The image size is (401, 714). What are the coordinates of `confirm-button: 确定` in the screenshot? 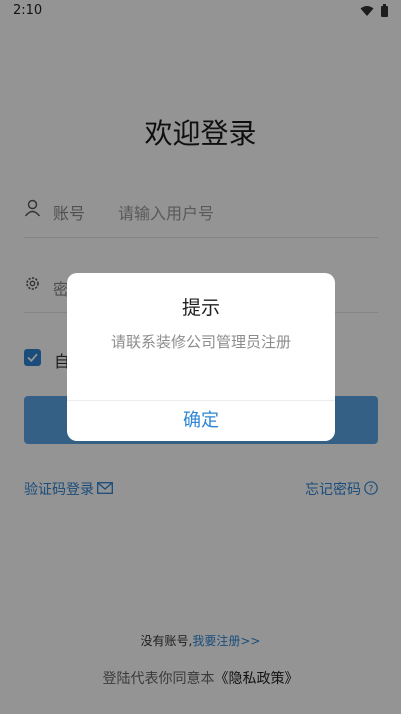 It's located at (201, 421).